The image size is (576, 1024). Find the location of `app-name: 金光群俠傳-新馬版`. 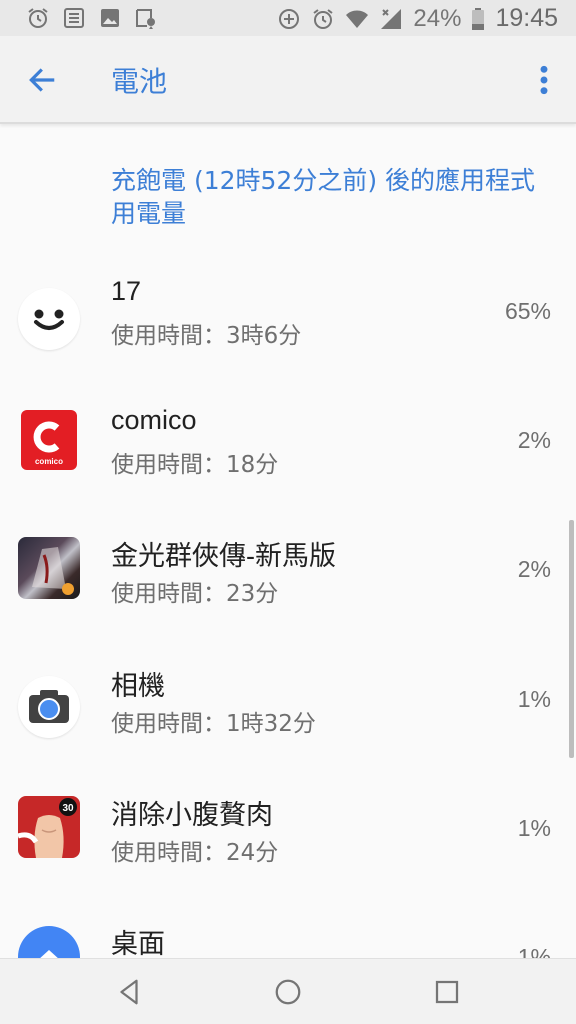

app-name: 金光群俠傳-新馬版 is located at coordinates (223, 556).